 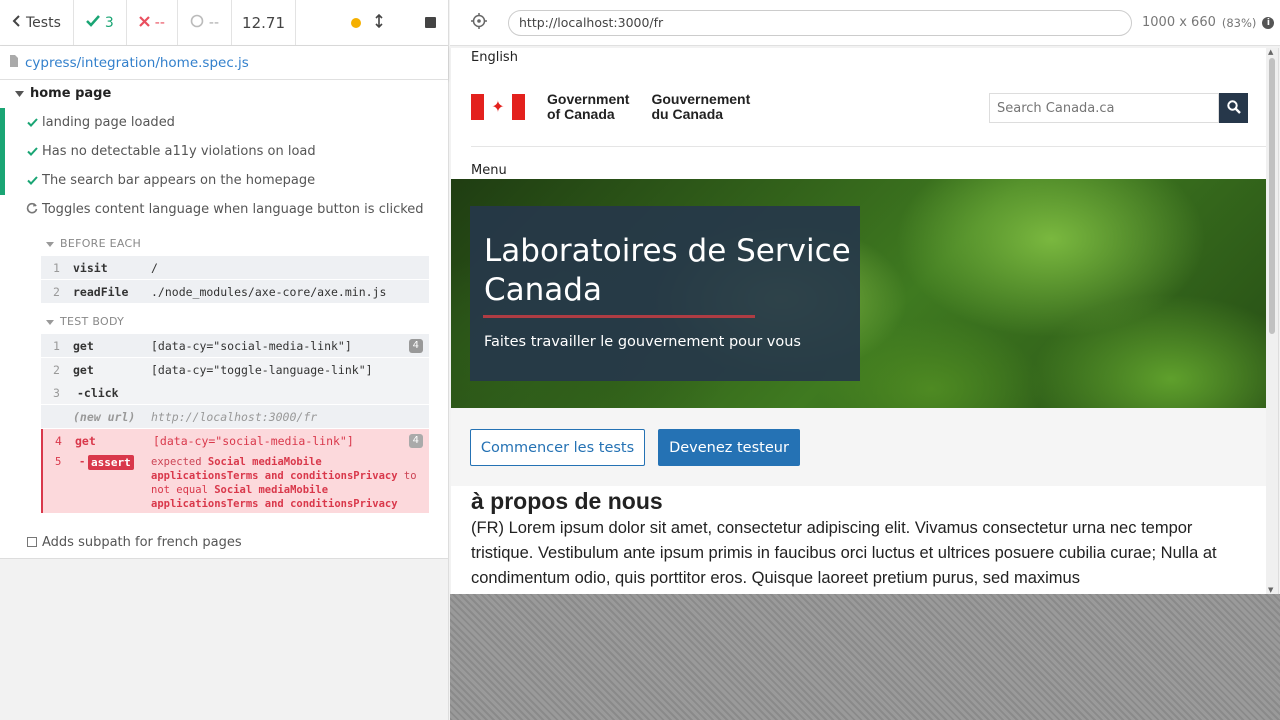 I want to click on goc-french-name: Gouvernement du Canada, so click(x=700, y=107).